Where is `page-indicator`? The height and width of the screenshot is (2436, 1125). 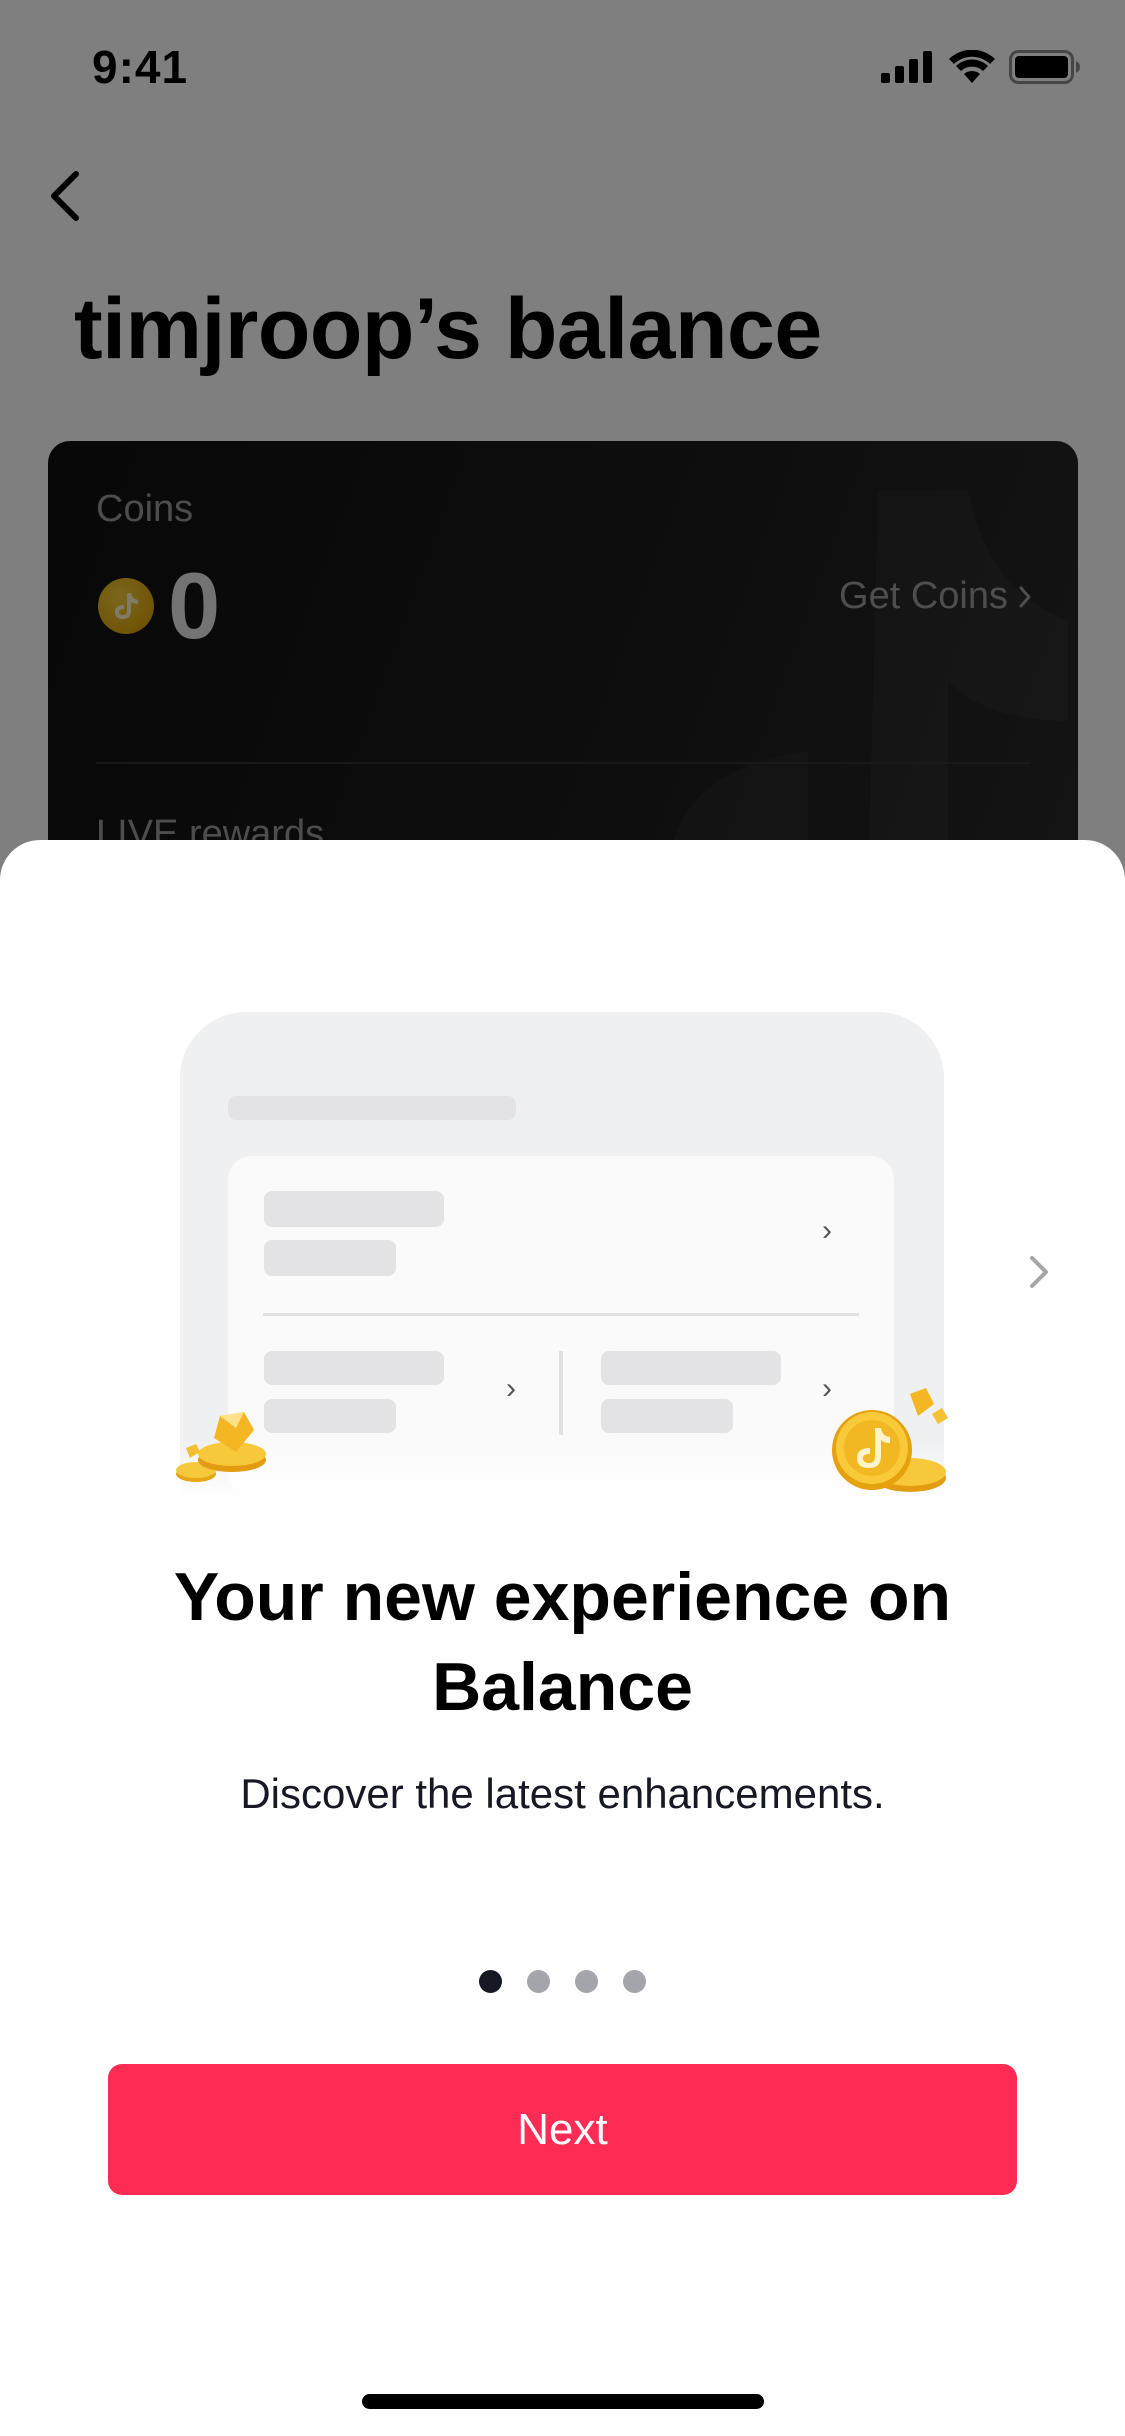
page-indicator is located at coordinates (562, 1981).